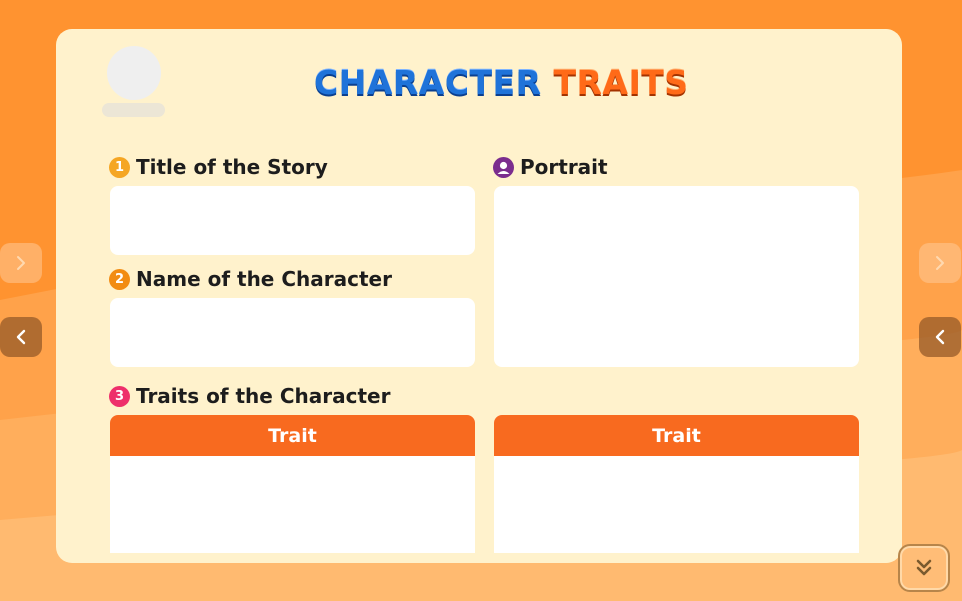  Describe the element at coordinates (119, 396) in the screenshot. I see `number-three-badge: 3` at that location.